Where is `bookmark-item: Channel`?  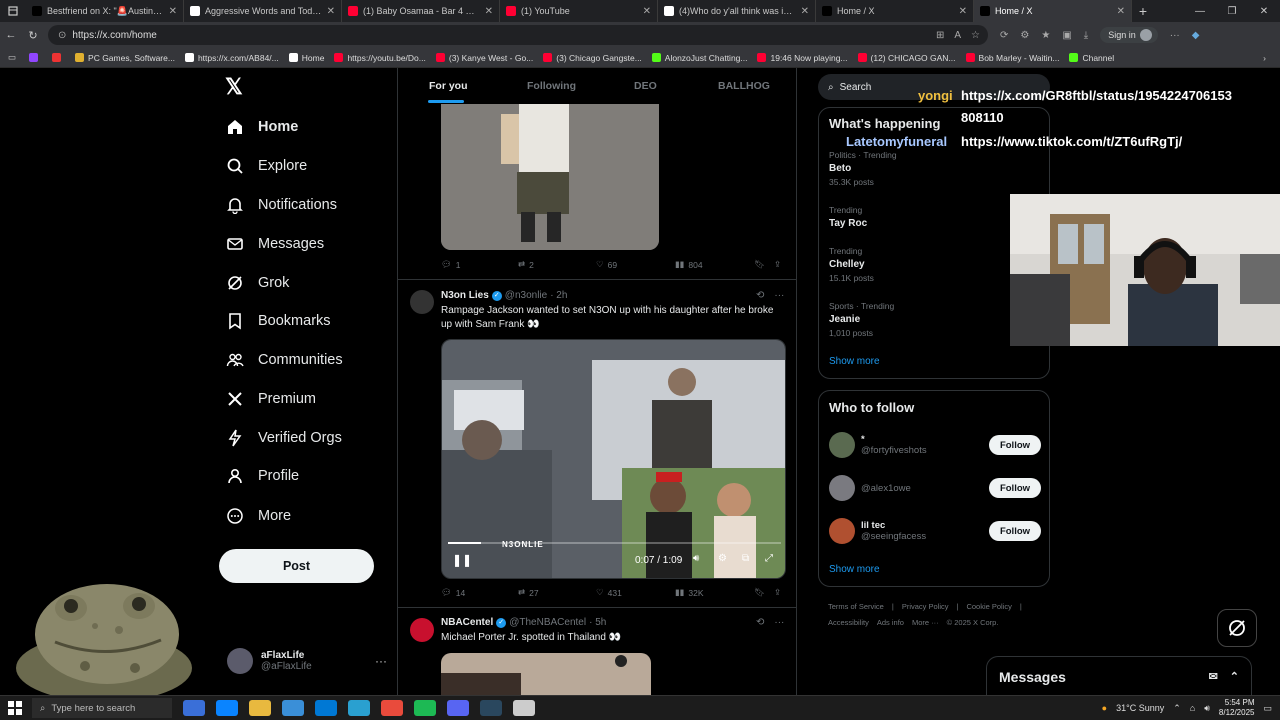 bookmark-item: Channel is located at coordinates (1091, 58).